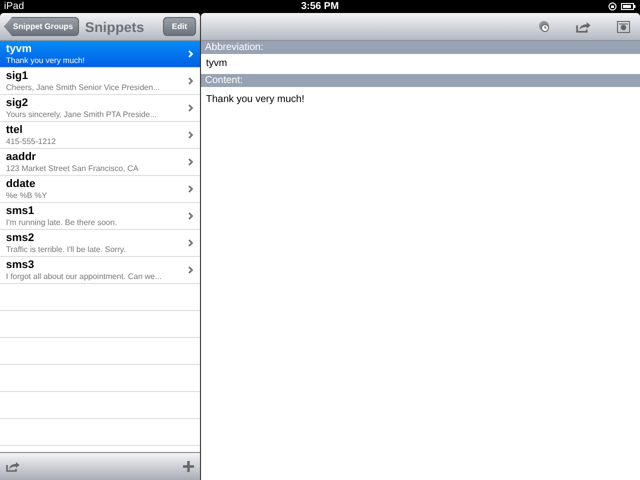  Describe the element at coordinates (46, 61) in the screenshot. I see `snippet-preview: Thank you very much!` at that location.